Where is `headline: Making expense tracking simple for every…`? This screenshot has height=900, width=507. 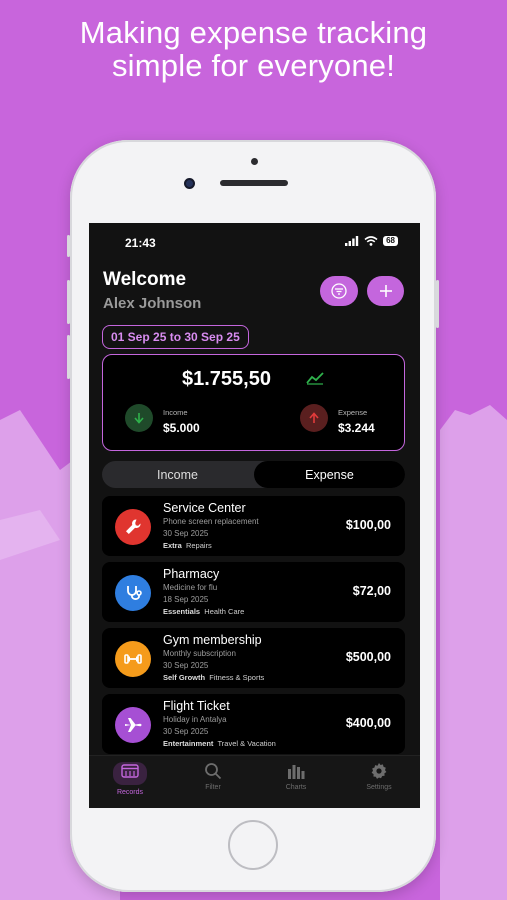 headline: Making expense tracking simple for every… is located at coordinates (253, 49).